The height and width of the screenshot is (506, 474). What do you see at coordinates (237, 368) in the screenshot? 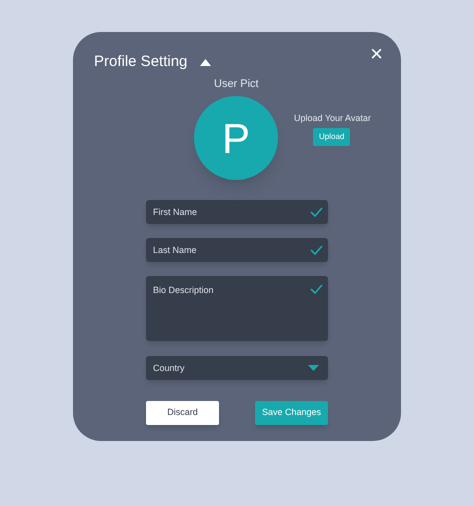
I see `country-dropdown: Country` at bounding box center [237, 368].